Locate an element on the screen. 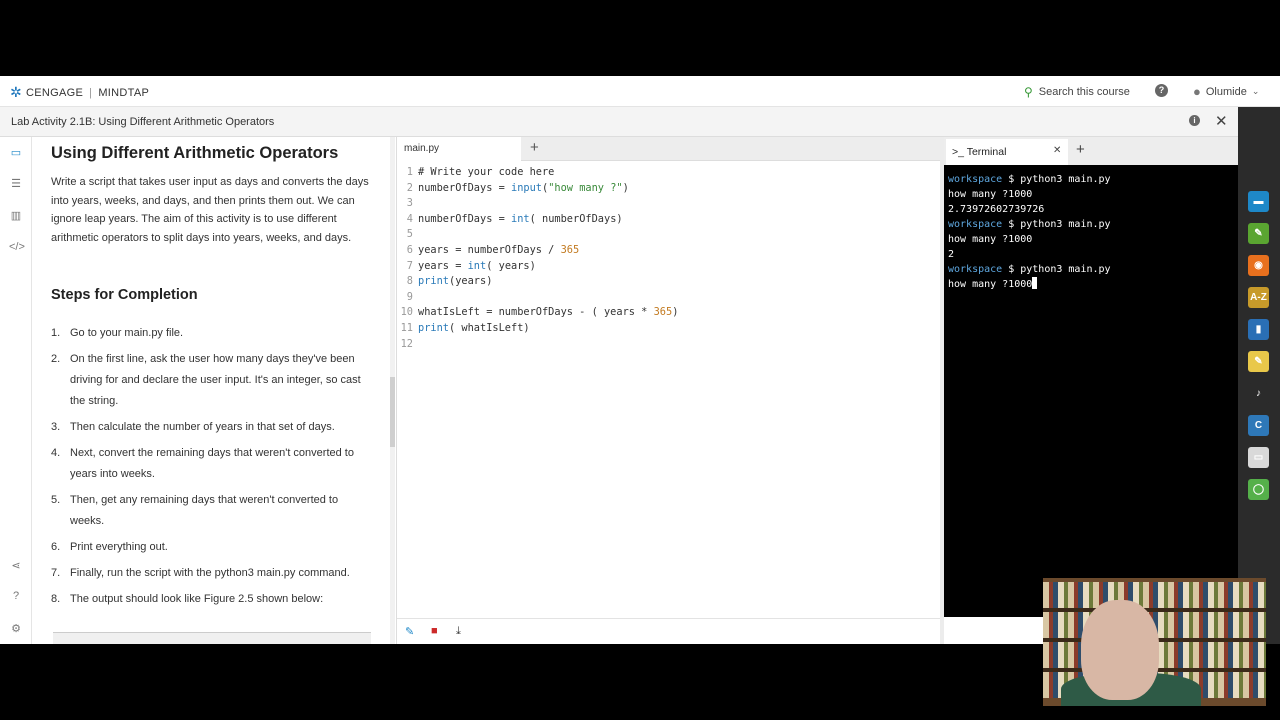 Image resolution: width=1280 pixels, height=720 pixels. cengage-mindtap-logo: ✲ CENGAGE | MINDTAP is located at coordinates (79, 92).